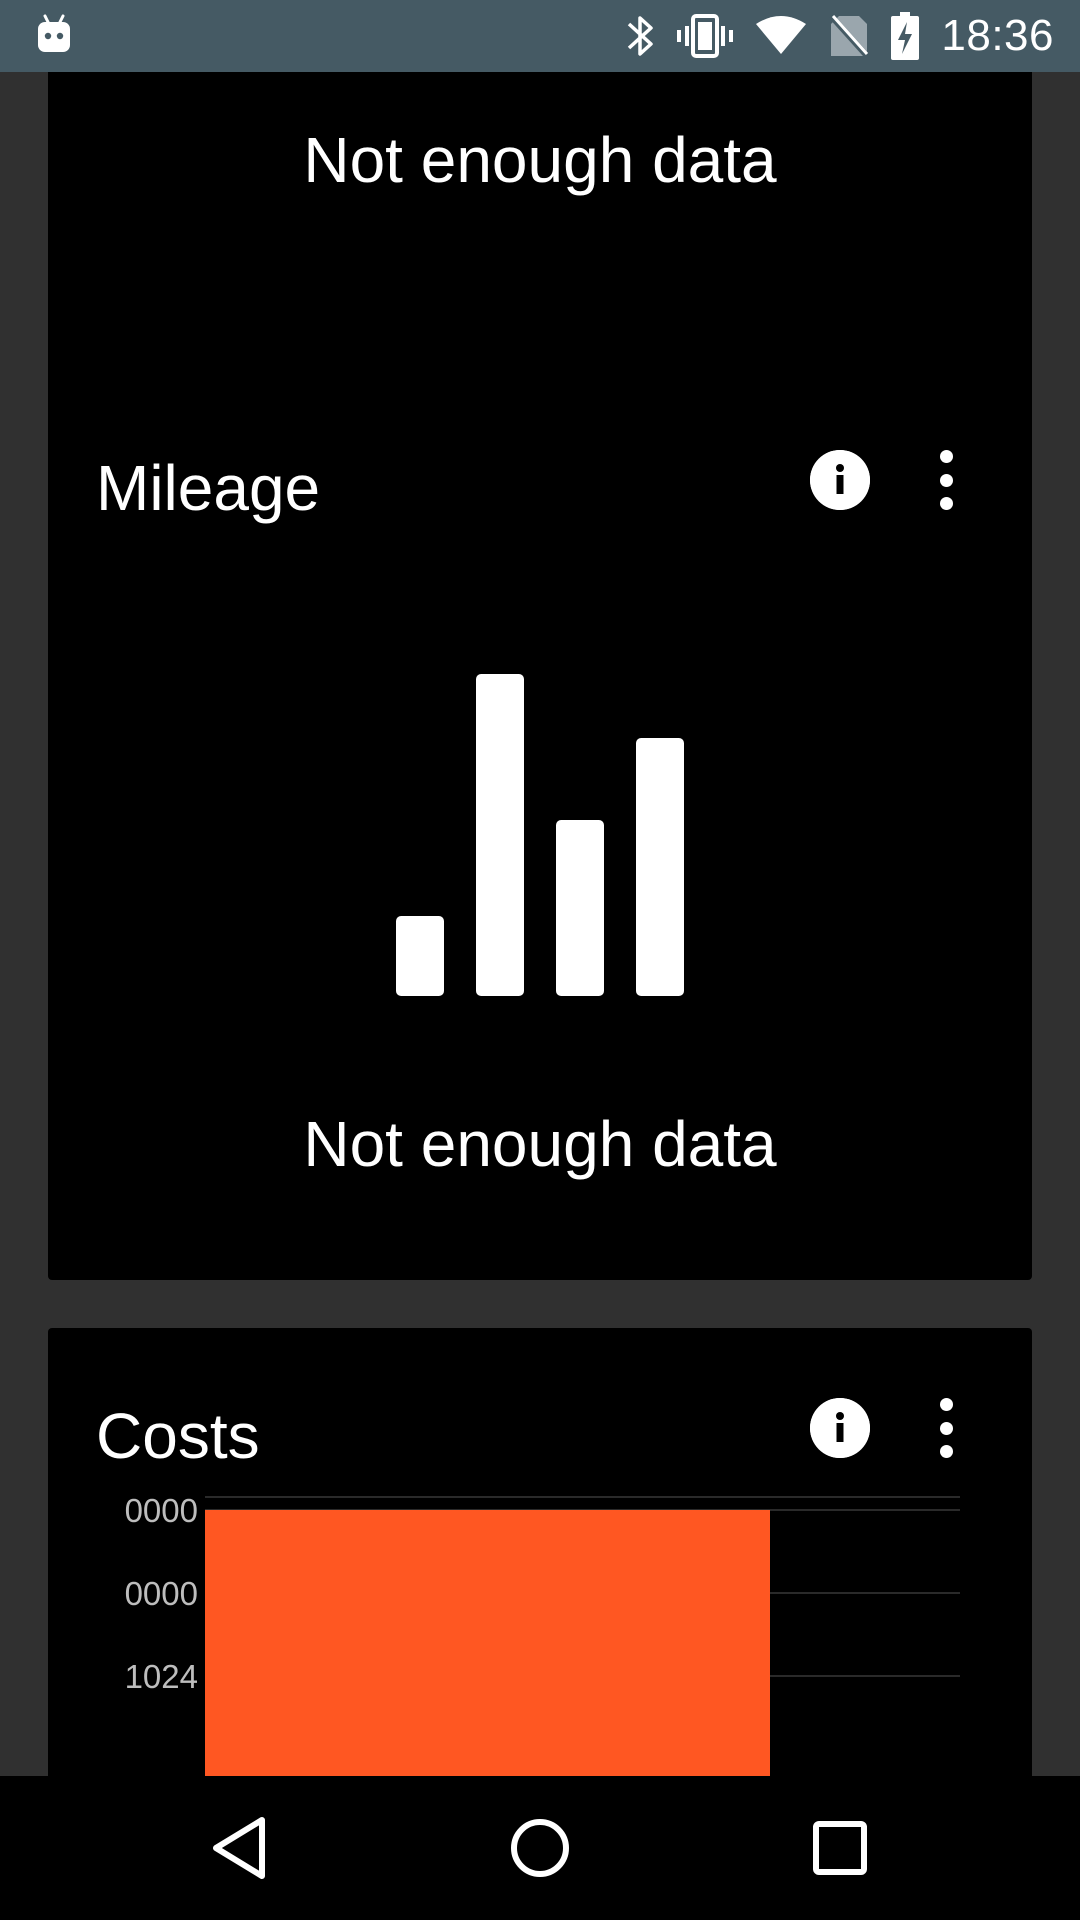 This screenshot has height=1920, width=1080. What do you see at coordinates (487, 1643) in the screenshot?
I see `chart-bar` at bounding box center [487, 1643].